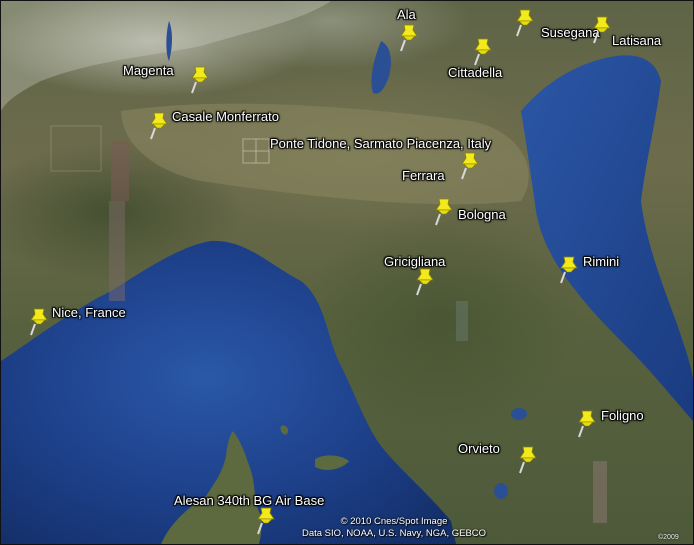 The image size is (694, 545). What do you see at coordinates (668, 537) in the screenshot?
I see `attribution-year: ©2009` at bounding box center [668, 537].